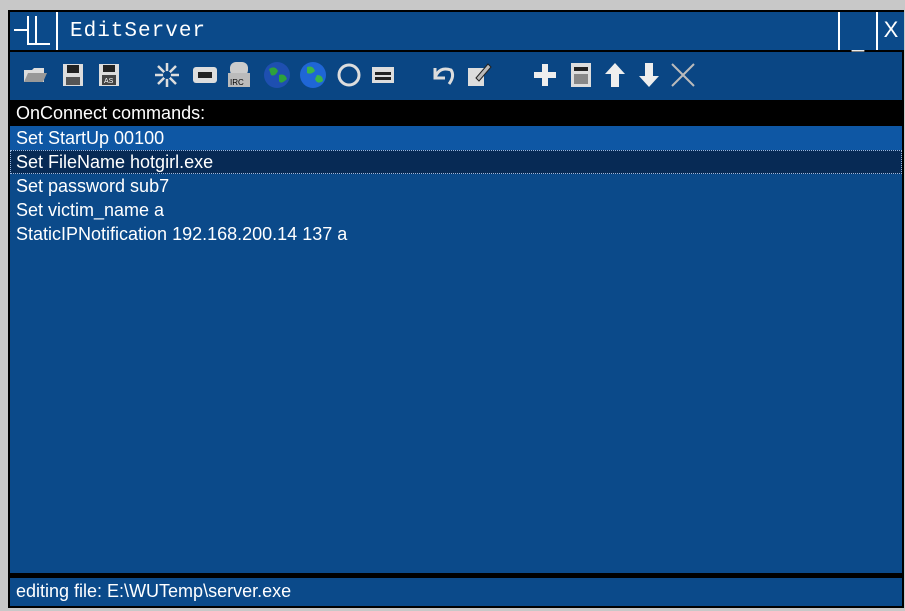  I want to click on title-bar: EditServer _ X, so click(457, 32).